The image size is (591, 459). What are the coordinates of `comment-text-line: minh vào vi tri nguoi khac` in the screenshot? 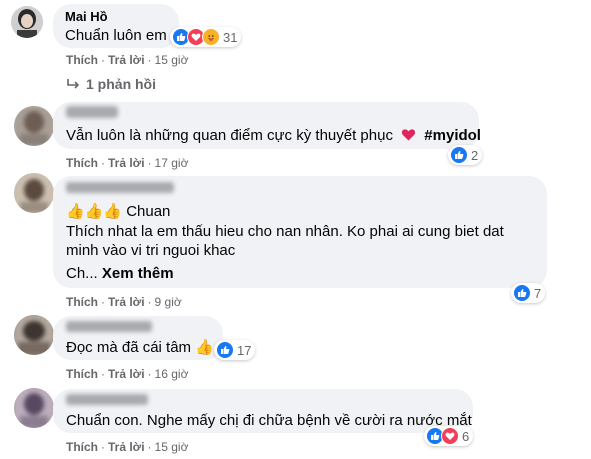 It's located at (151, 250).